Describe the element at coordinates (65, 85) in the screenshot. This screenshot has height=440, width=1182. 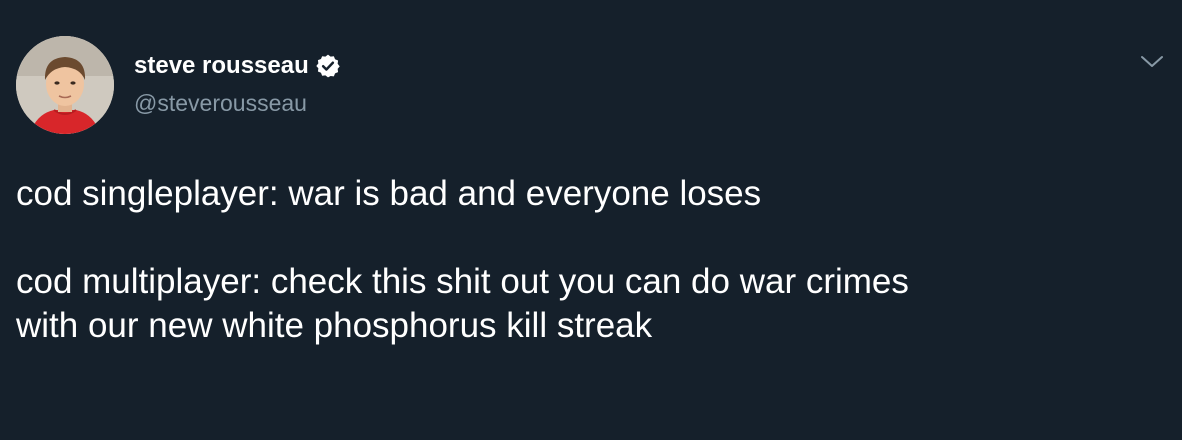
I see `avatar` at that location.